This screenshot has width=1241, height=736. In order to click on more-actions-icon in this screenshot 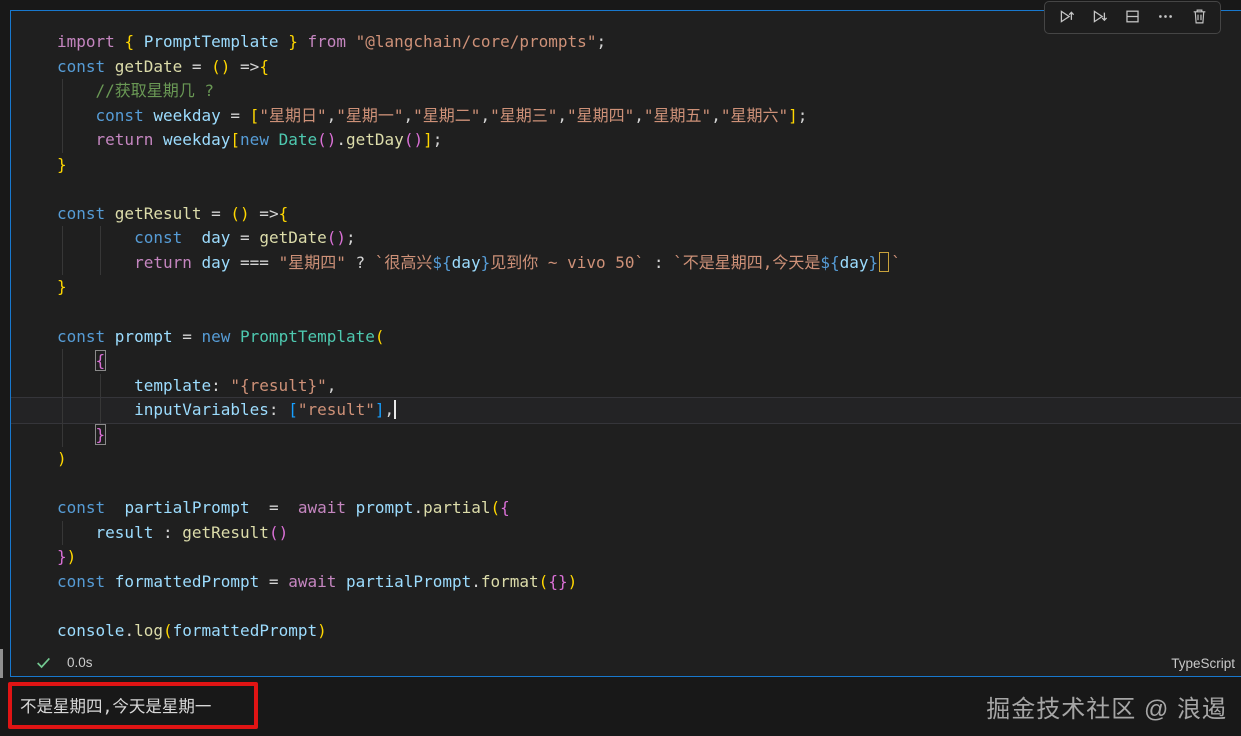, I will do `click(1165, 19)`.